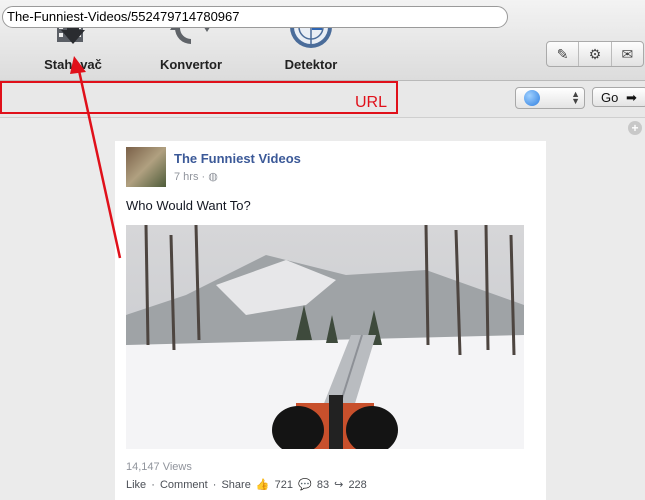 Image resolution: width=645 pixels, height=500 pixels. Describe the element at coordinates (146, 167) in the screenshot. I see `avatar` at that location.